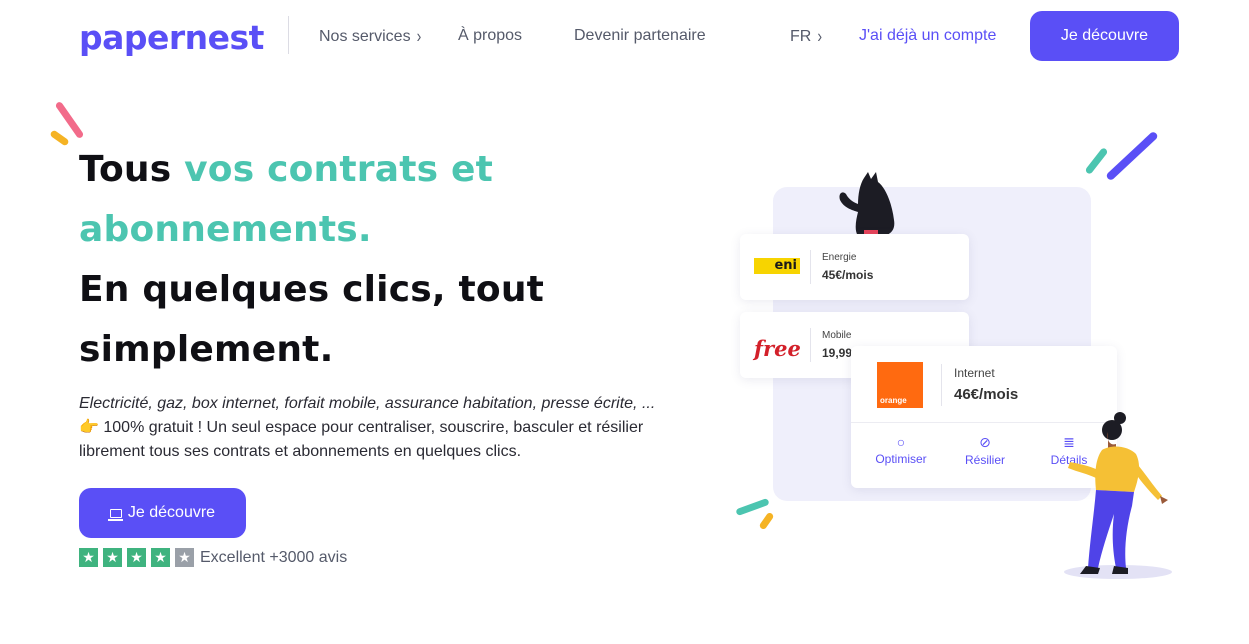  What do you see at coordinates (901, 459) in the screenshot?
I see `action-label: Optimiser` at bounding box center [901, 459].